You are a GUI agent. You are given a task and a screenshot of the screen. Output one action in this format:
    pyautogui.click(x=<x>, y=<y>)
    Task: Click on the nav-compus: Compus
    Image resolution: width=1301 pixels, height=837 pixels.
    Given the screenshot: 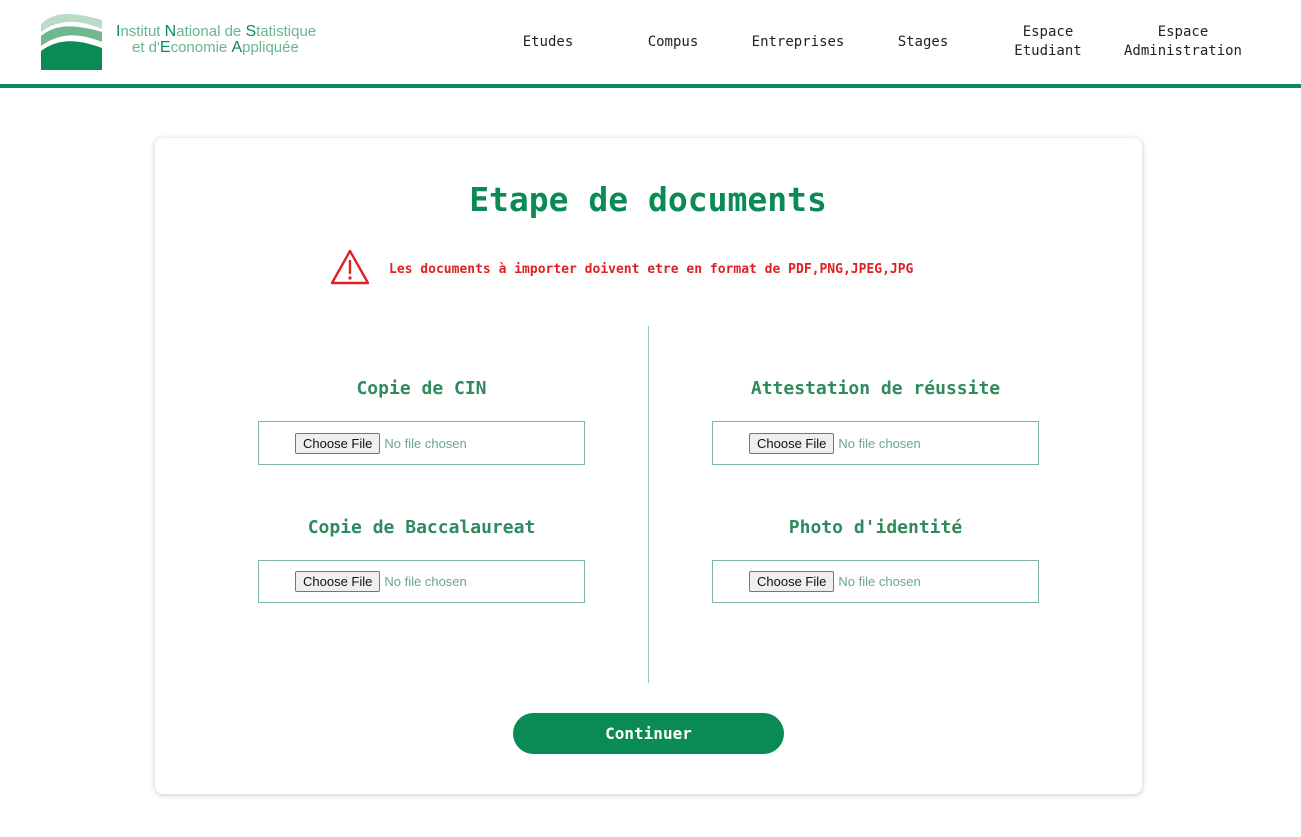 What is the action you would take?
    pyautogui.click(x=673, y=42)
    